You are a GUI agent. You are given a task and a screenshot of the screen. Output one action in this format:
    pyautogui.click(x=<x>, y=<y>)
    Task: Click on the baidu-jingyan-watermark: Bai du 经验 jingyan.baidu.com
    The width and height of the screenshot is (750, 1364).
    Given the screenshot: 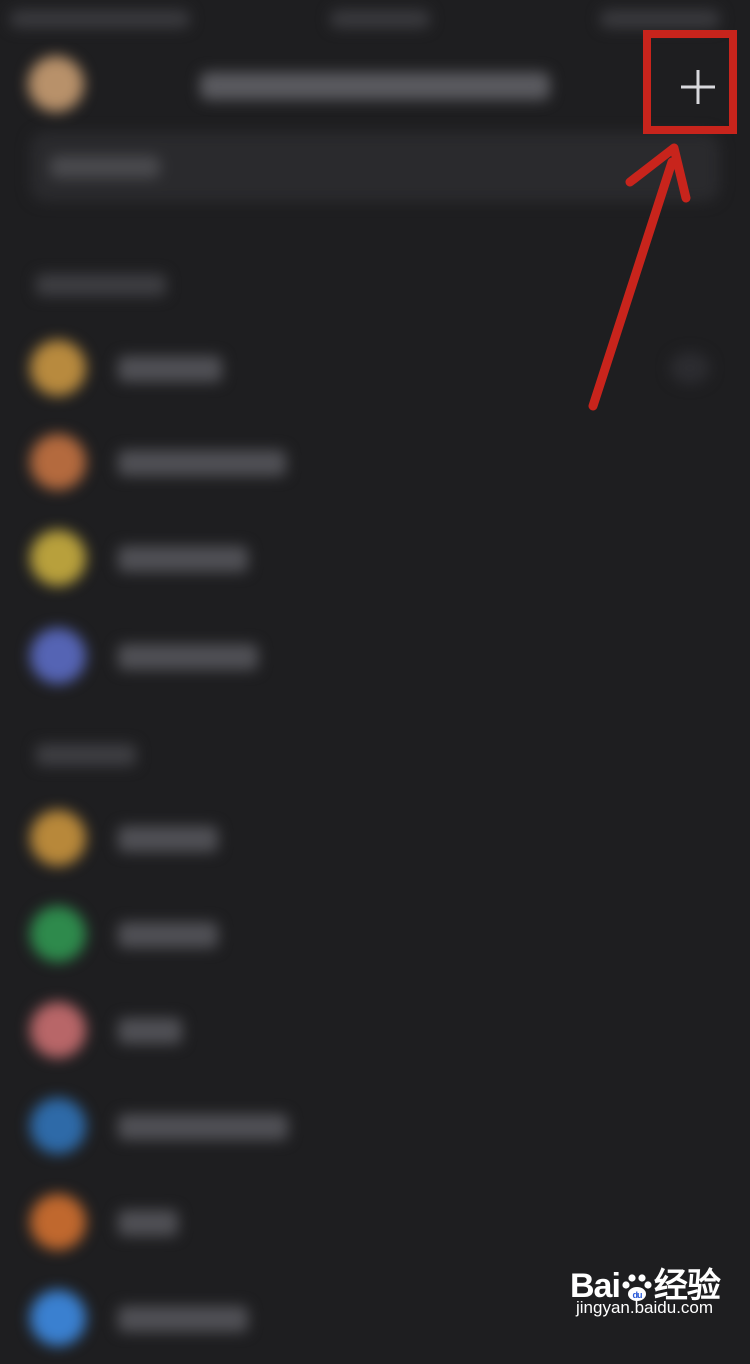 What is the action you would take?
    pyautogui.click(x=655, y=1290)
    